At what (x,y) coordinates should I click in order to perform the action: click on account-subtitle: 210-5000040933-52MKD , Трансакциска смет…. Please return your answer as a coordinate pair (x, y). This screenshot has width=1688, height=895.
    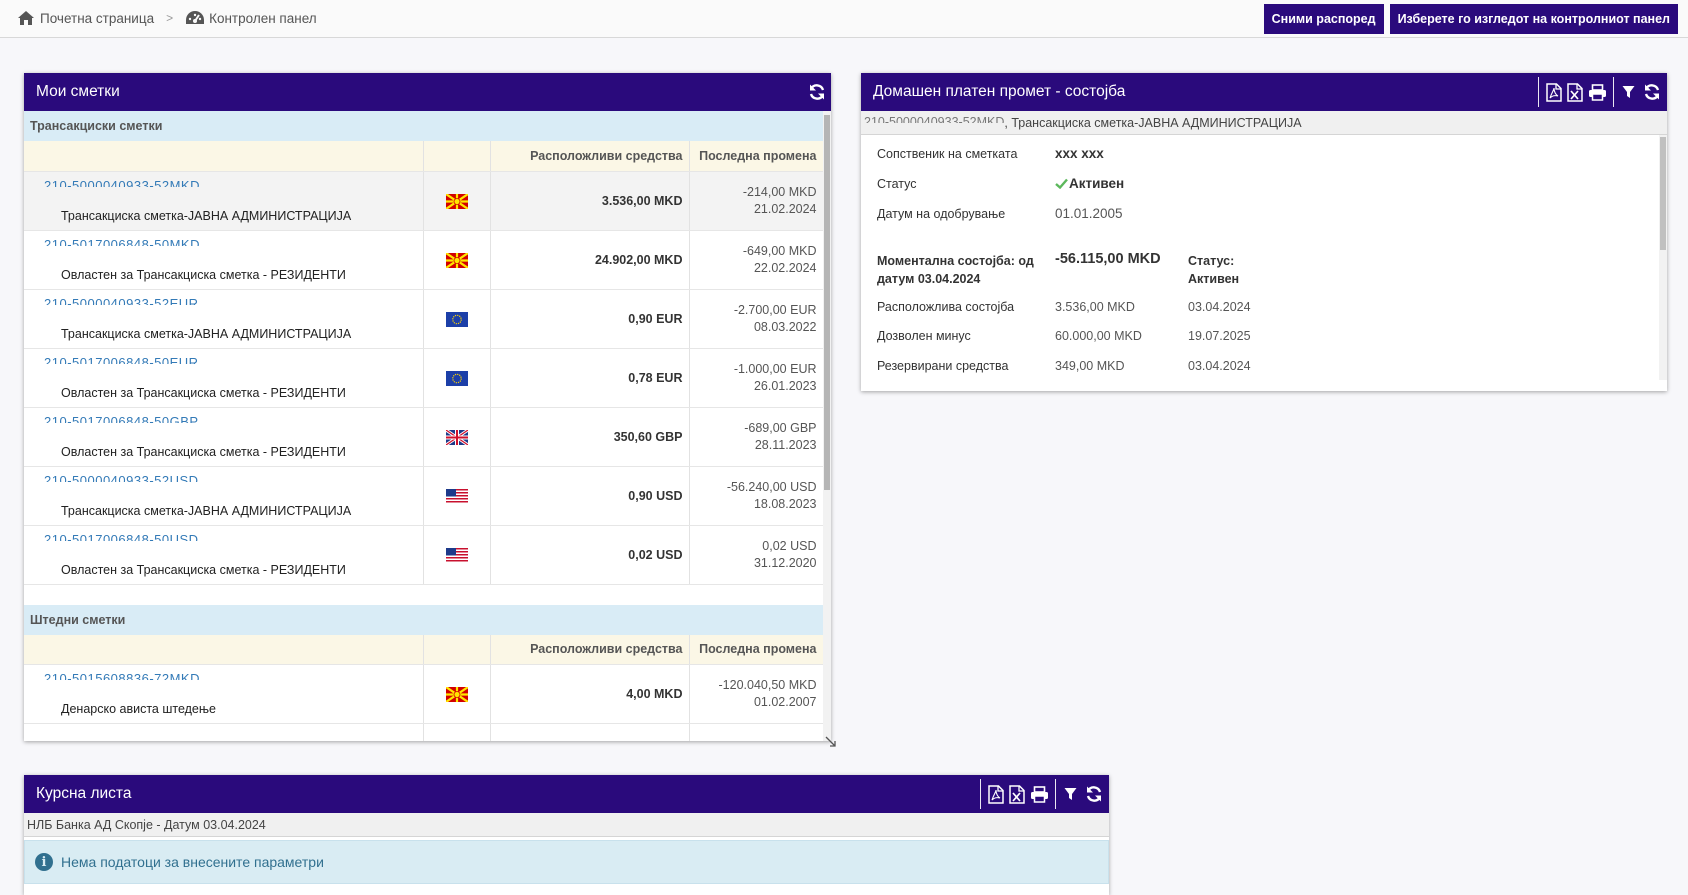
    Looking at the image, I should click on (1264, 123).